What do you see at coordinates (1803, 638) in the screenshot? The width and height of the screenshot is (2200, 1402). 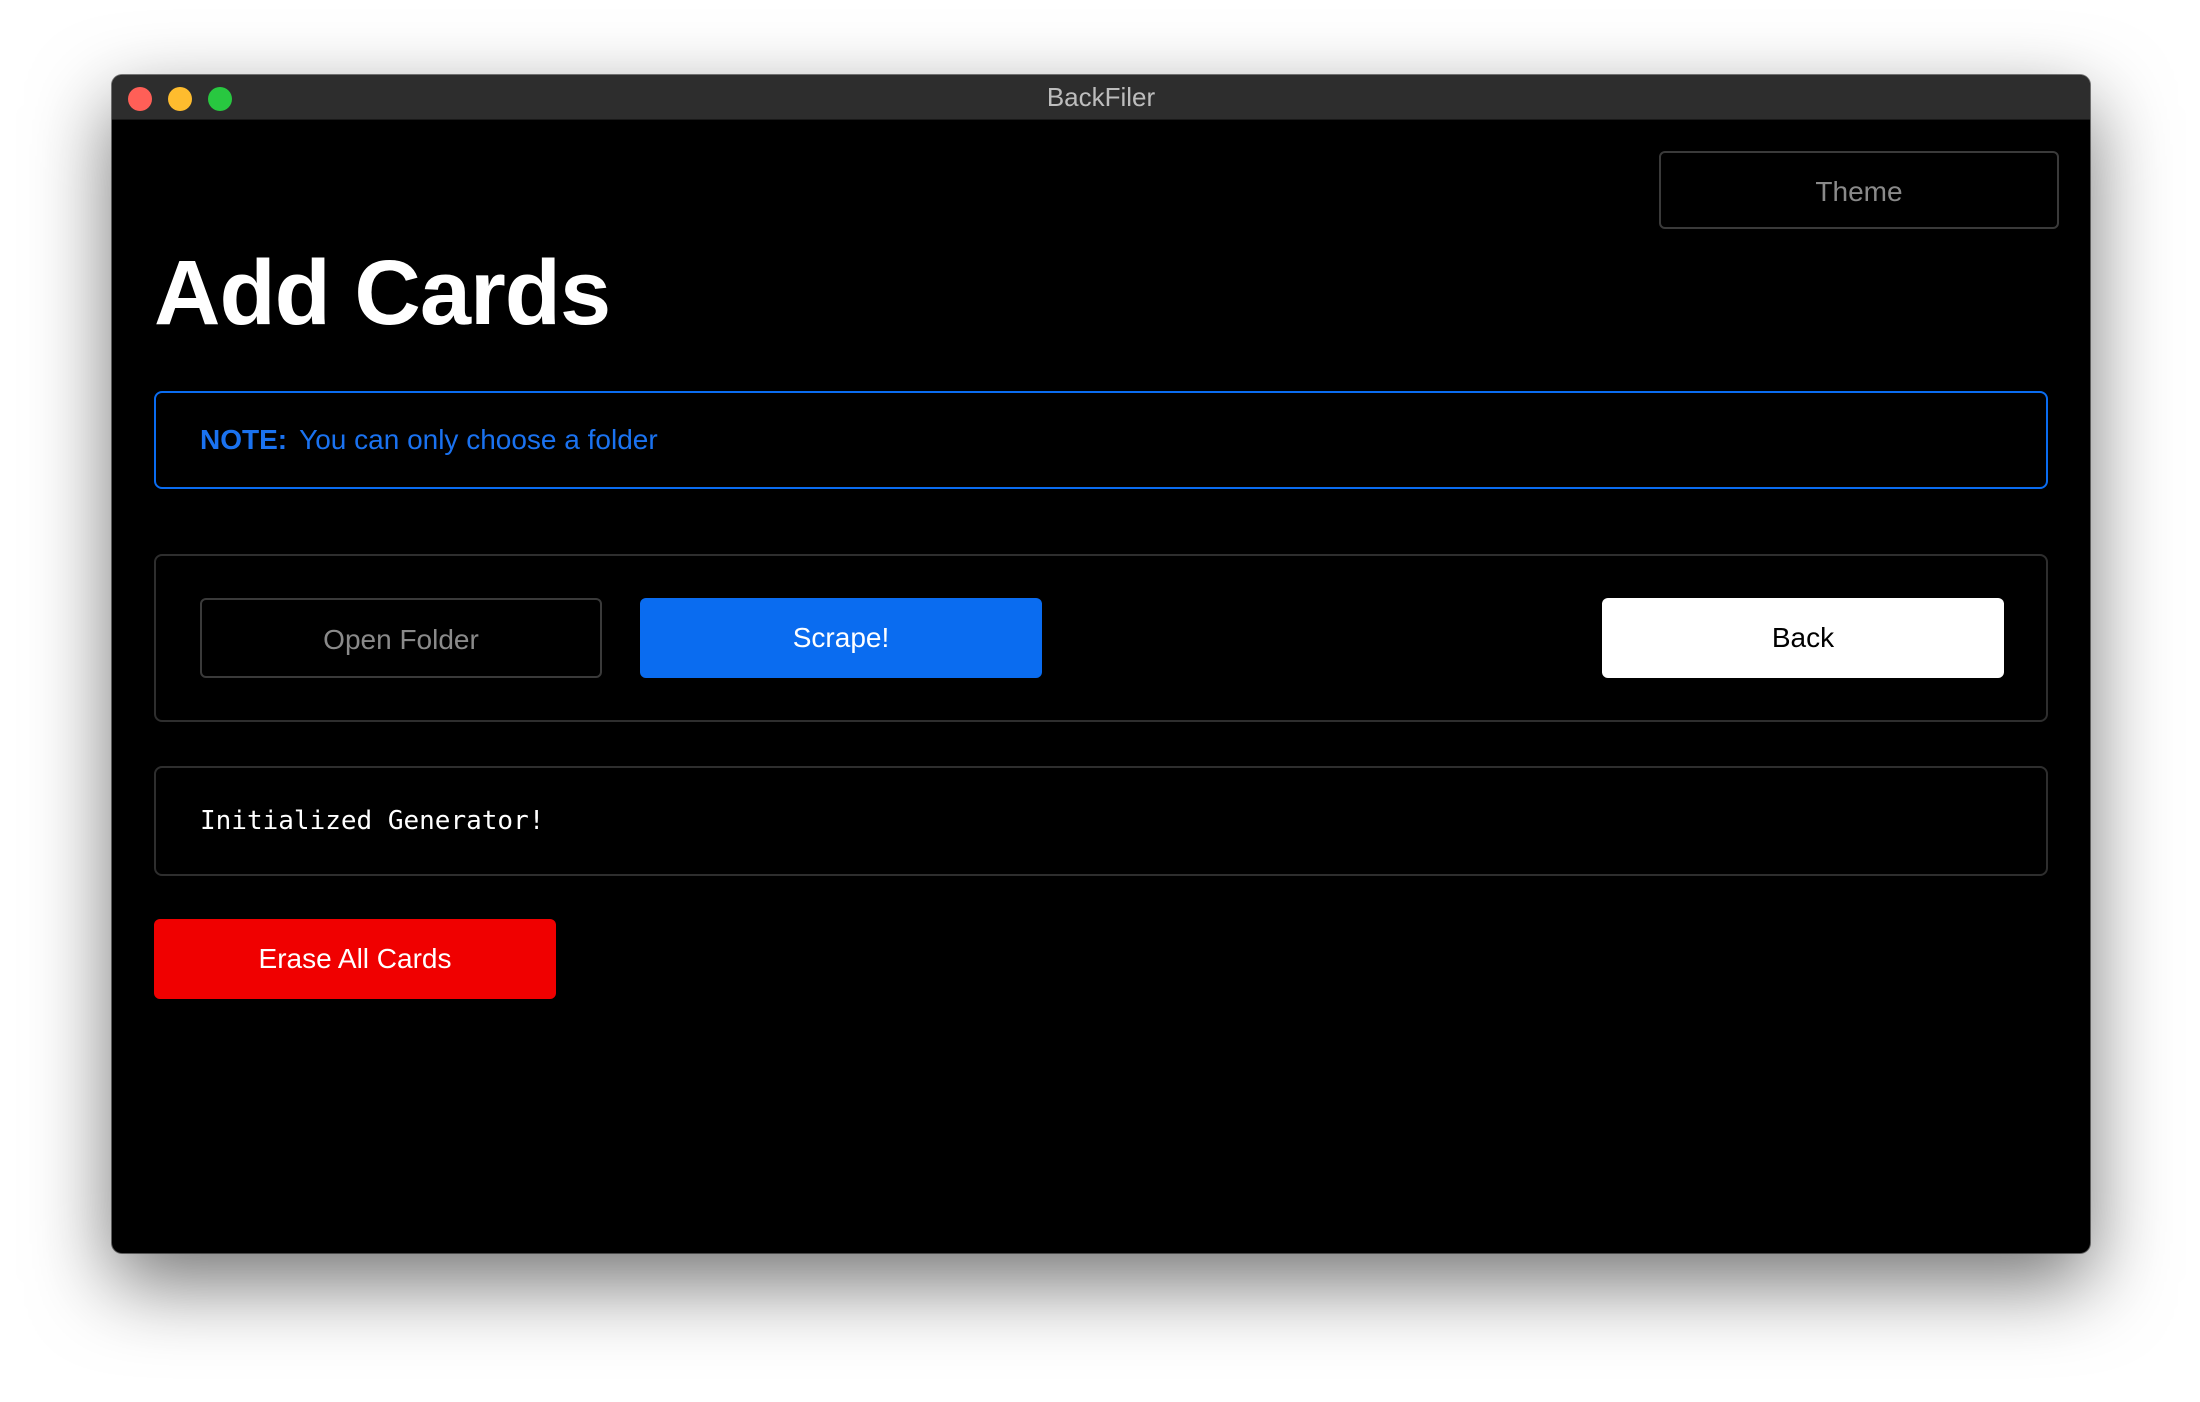 I see `back-button: Back` at bounding box center [1803, 638].